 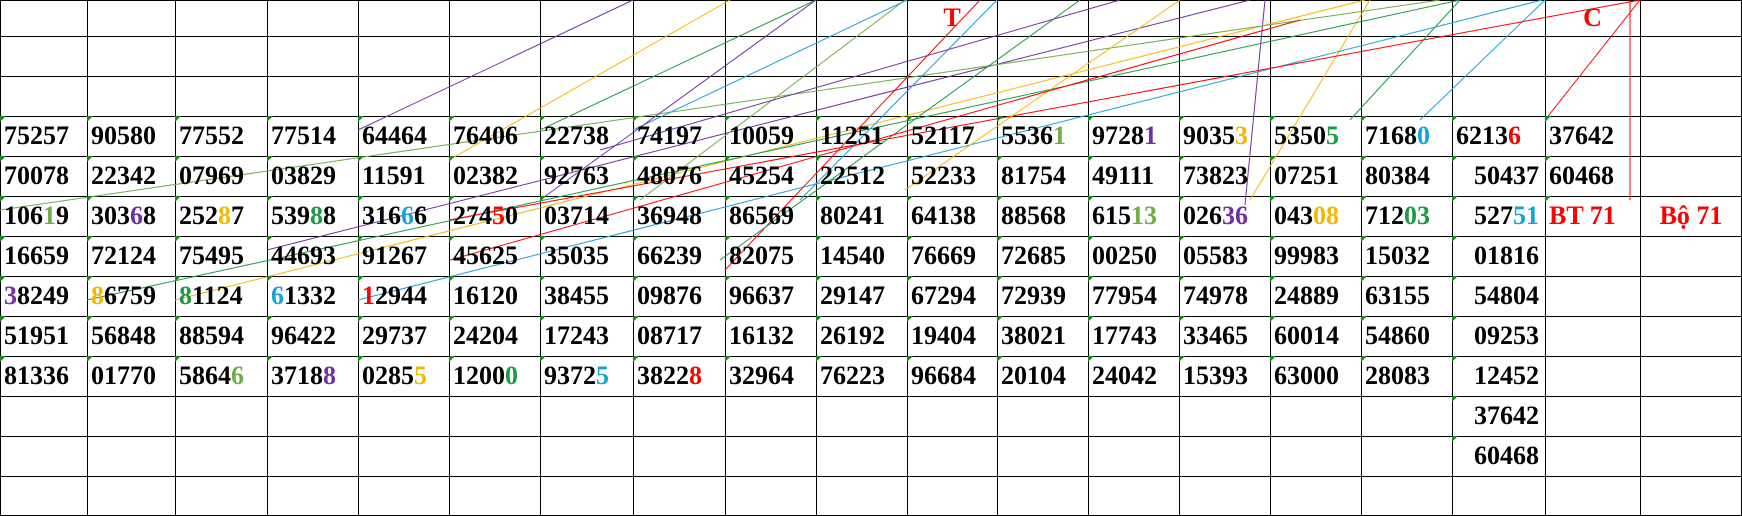 I want to click on grid-cell: 77514, so click(x=312, y=136).